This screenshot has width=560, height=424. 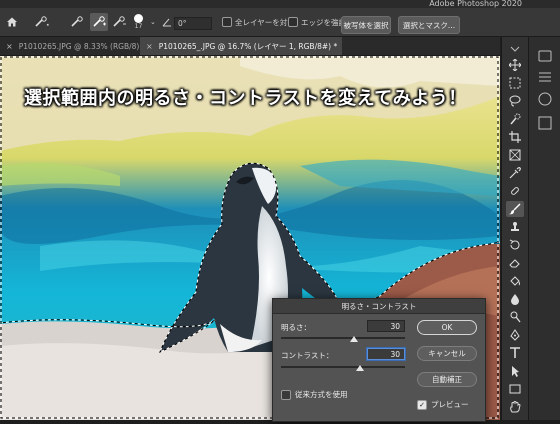 I want to click on eraser-tool-icon, so click(x=515, y=263).